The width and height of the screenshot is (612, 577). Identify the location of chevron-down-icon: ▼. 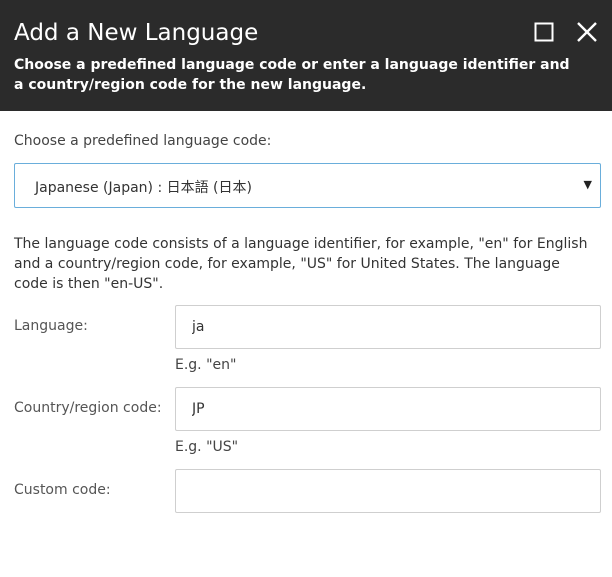
(587, 184).